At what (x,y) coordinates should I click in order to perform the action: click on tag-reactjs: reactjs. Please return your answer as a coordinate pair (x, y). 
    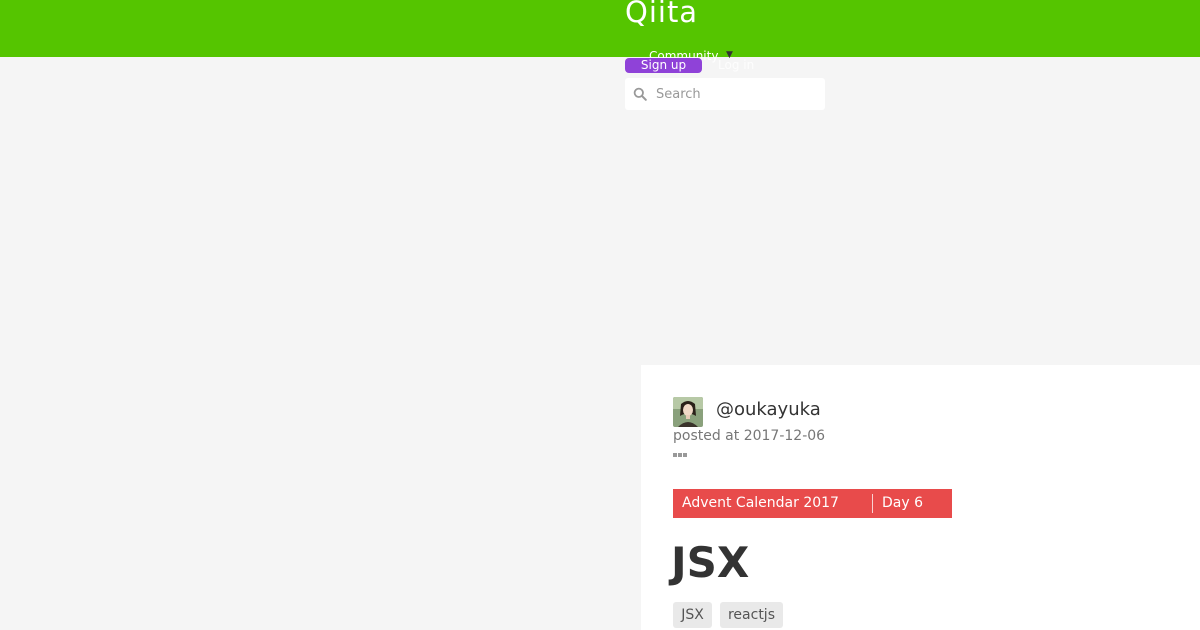
    Looking at the image, I should click on (751, 615).